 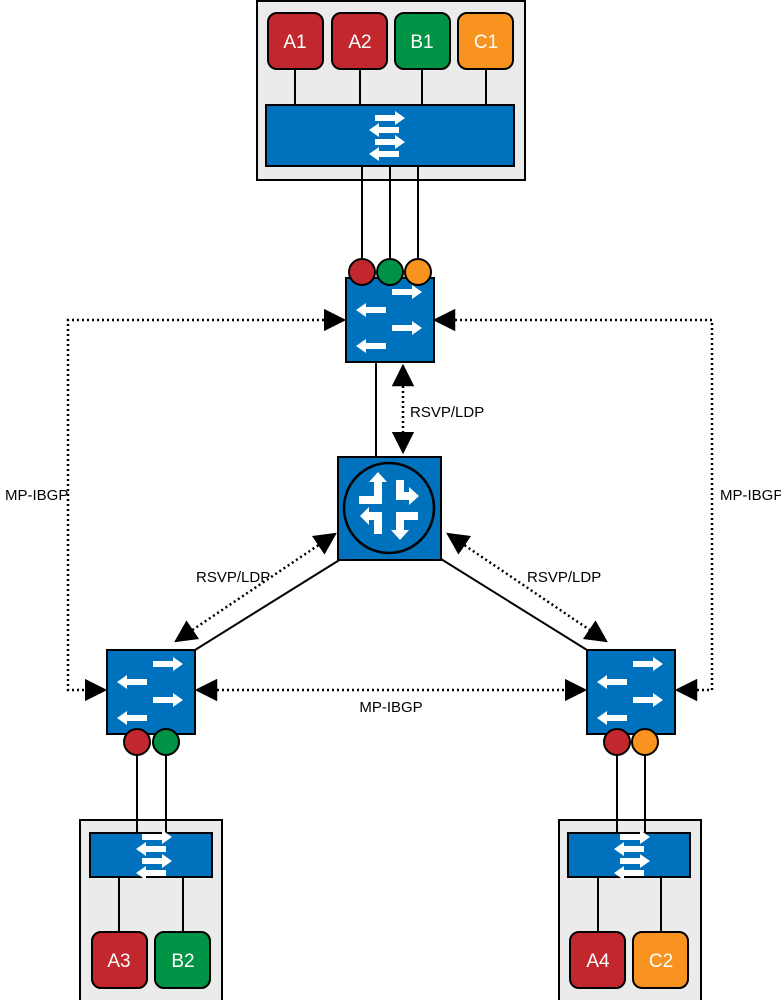 I want to click on chip-c1: C1, so click(x=485, y=41).